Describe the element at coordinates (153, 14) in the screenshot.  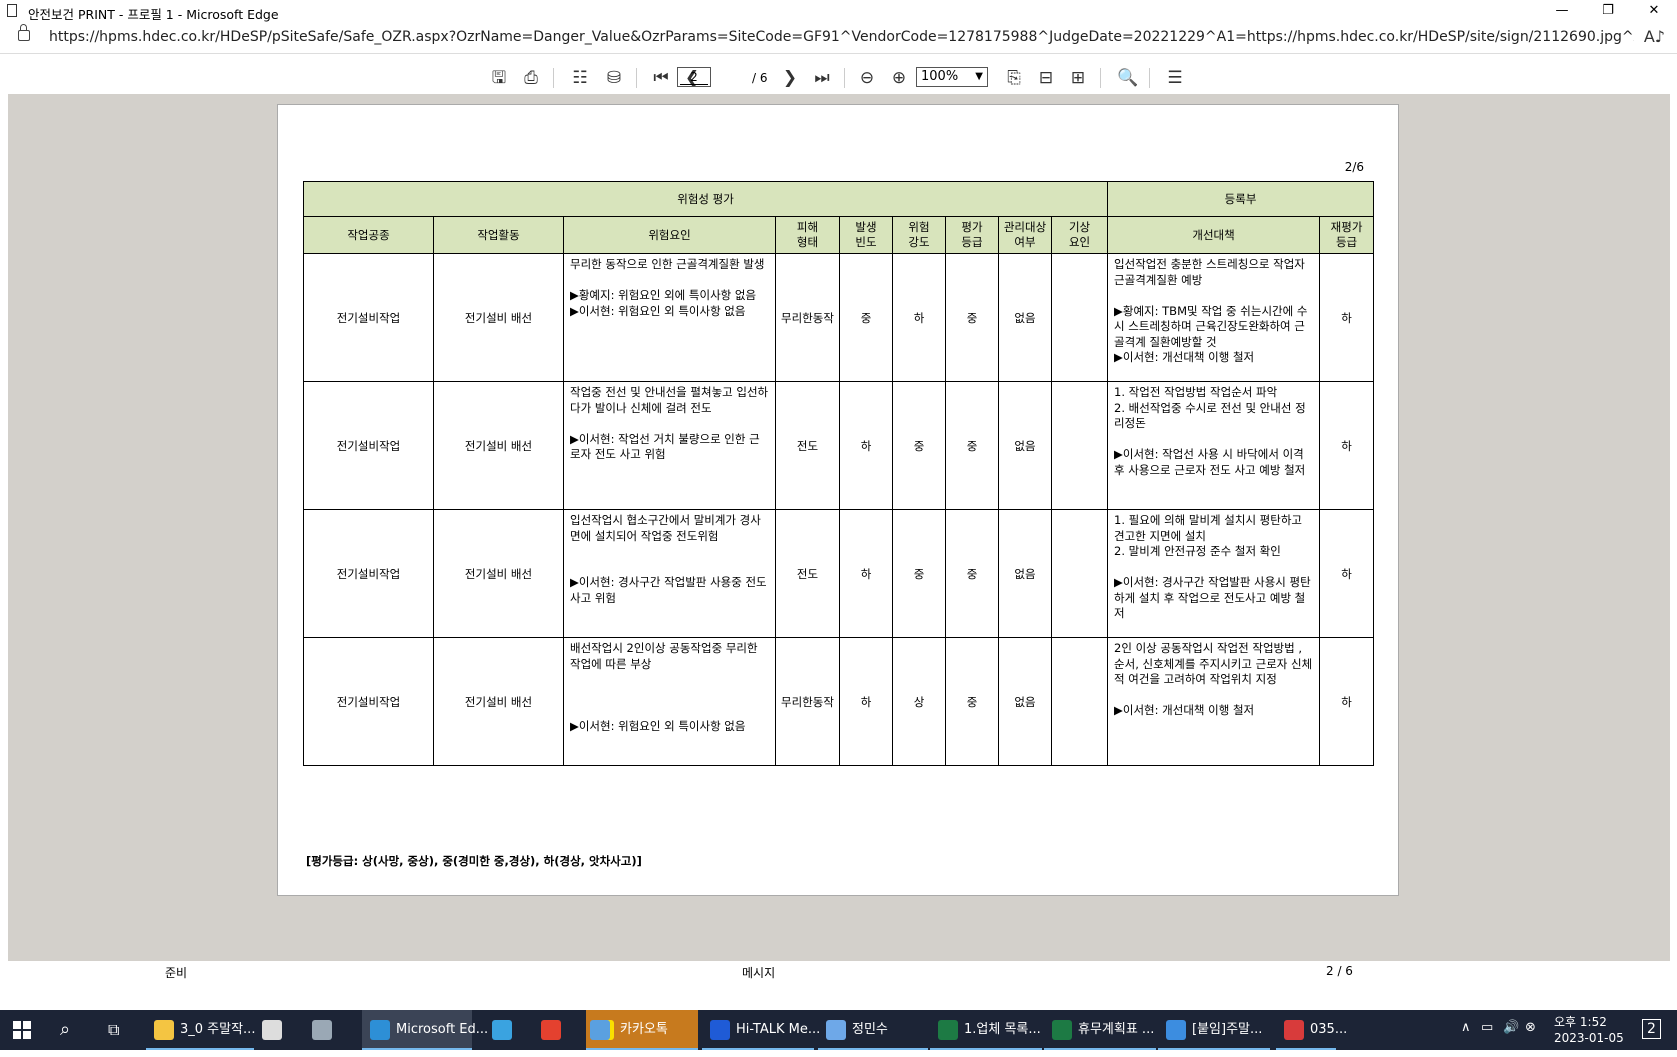
I see `window-title: 안전보건 PRINT - 프로필 1 - Microsoft Edge` at that location.